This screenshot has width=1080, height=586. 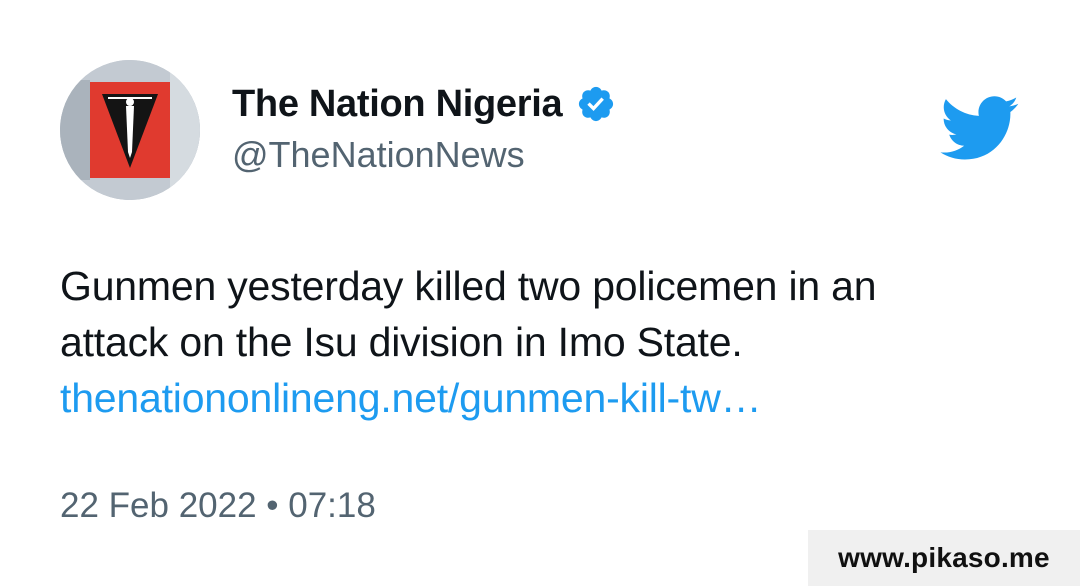 I want to click on watermark: www.pikaso.me, so click(x=944, y=558).